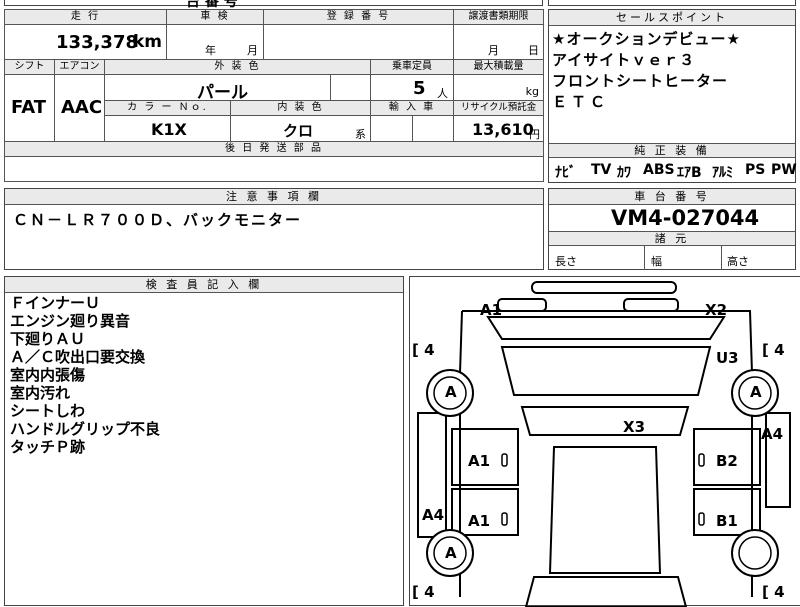 The width and height of the screenshot is (800, 607). What do you see at coordinates (419, 88) in the screenshot?
I see `capacity-value: 5` at bounding box center [419, 88].